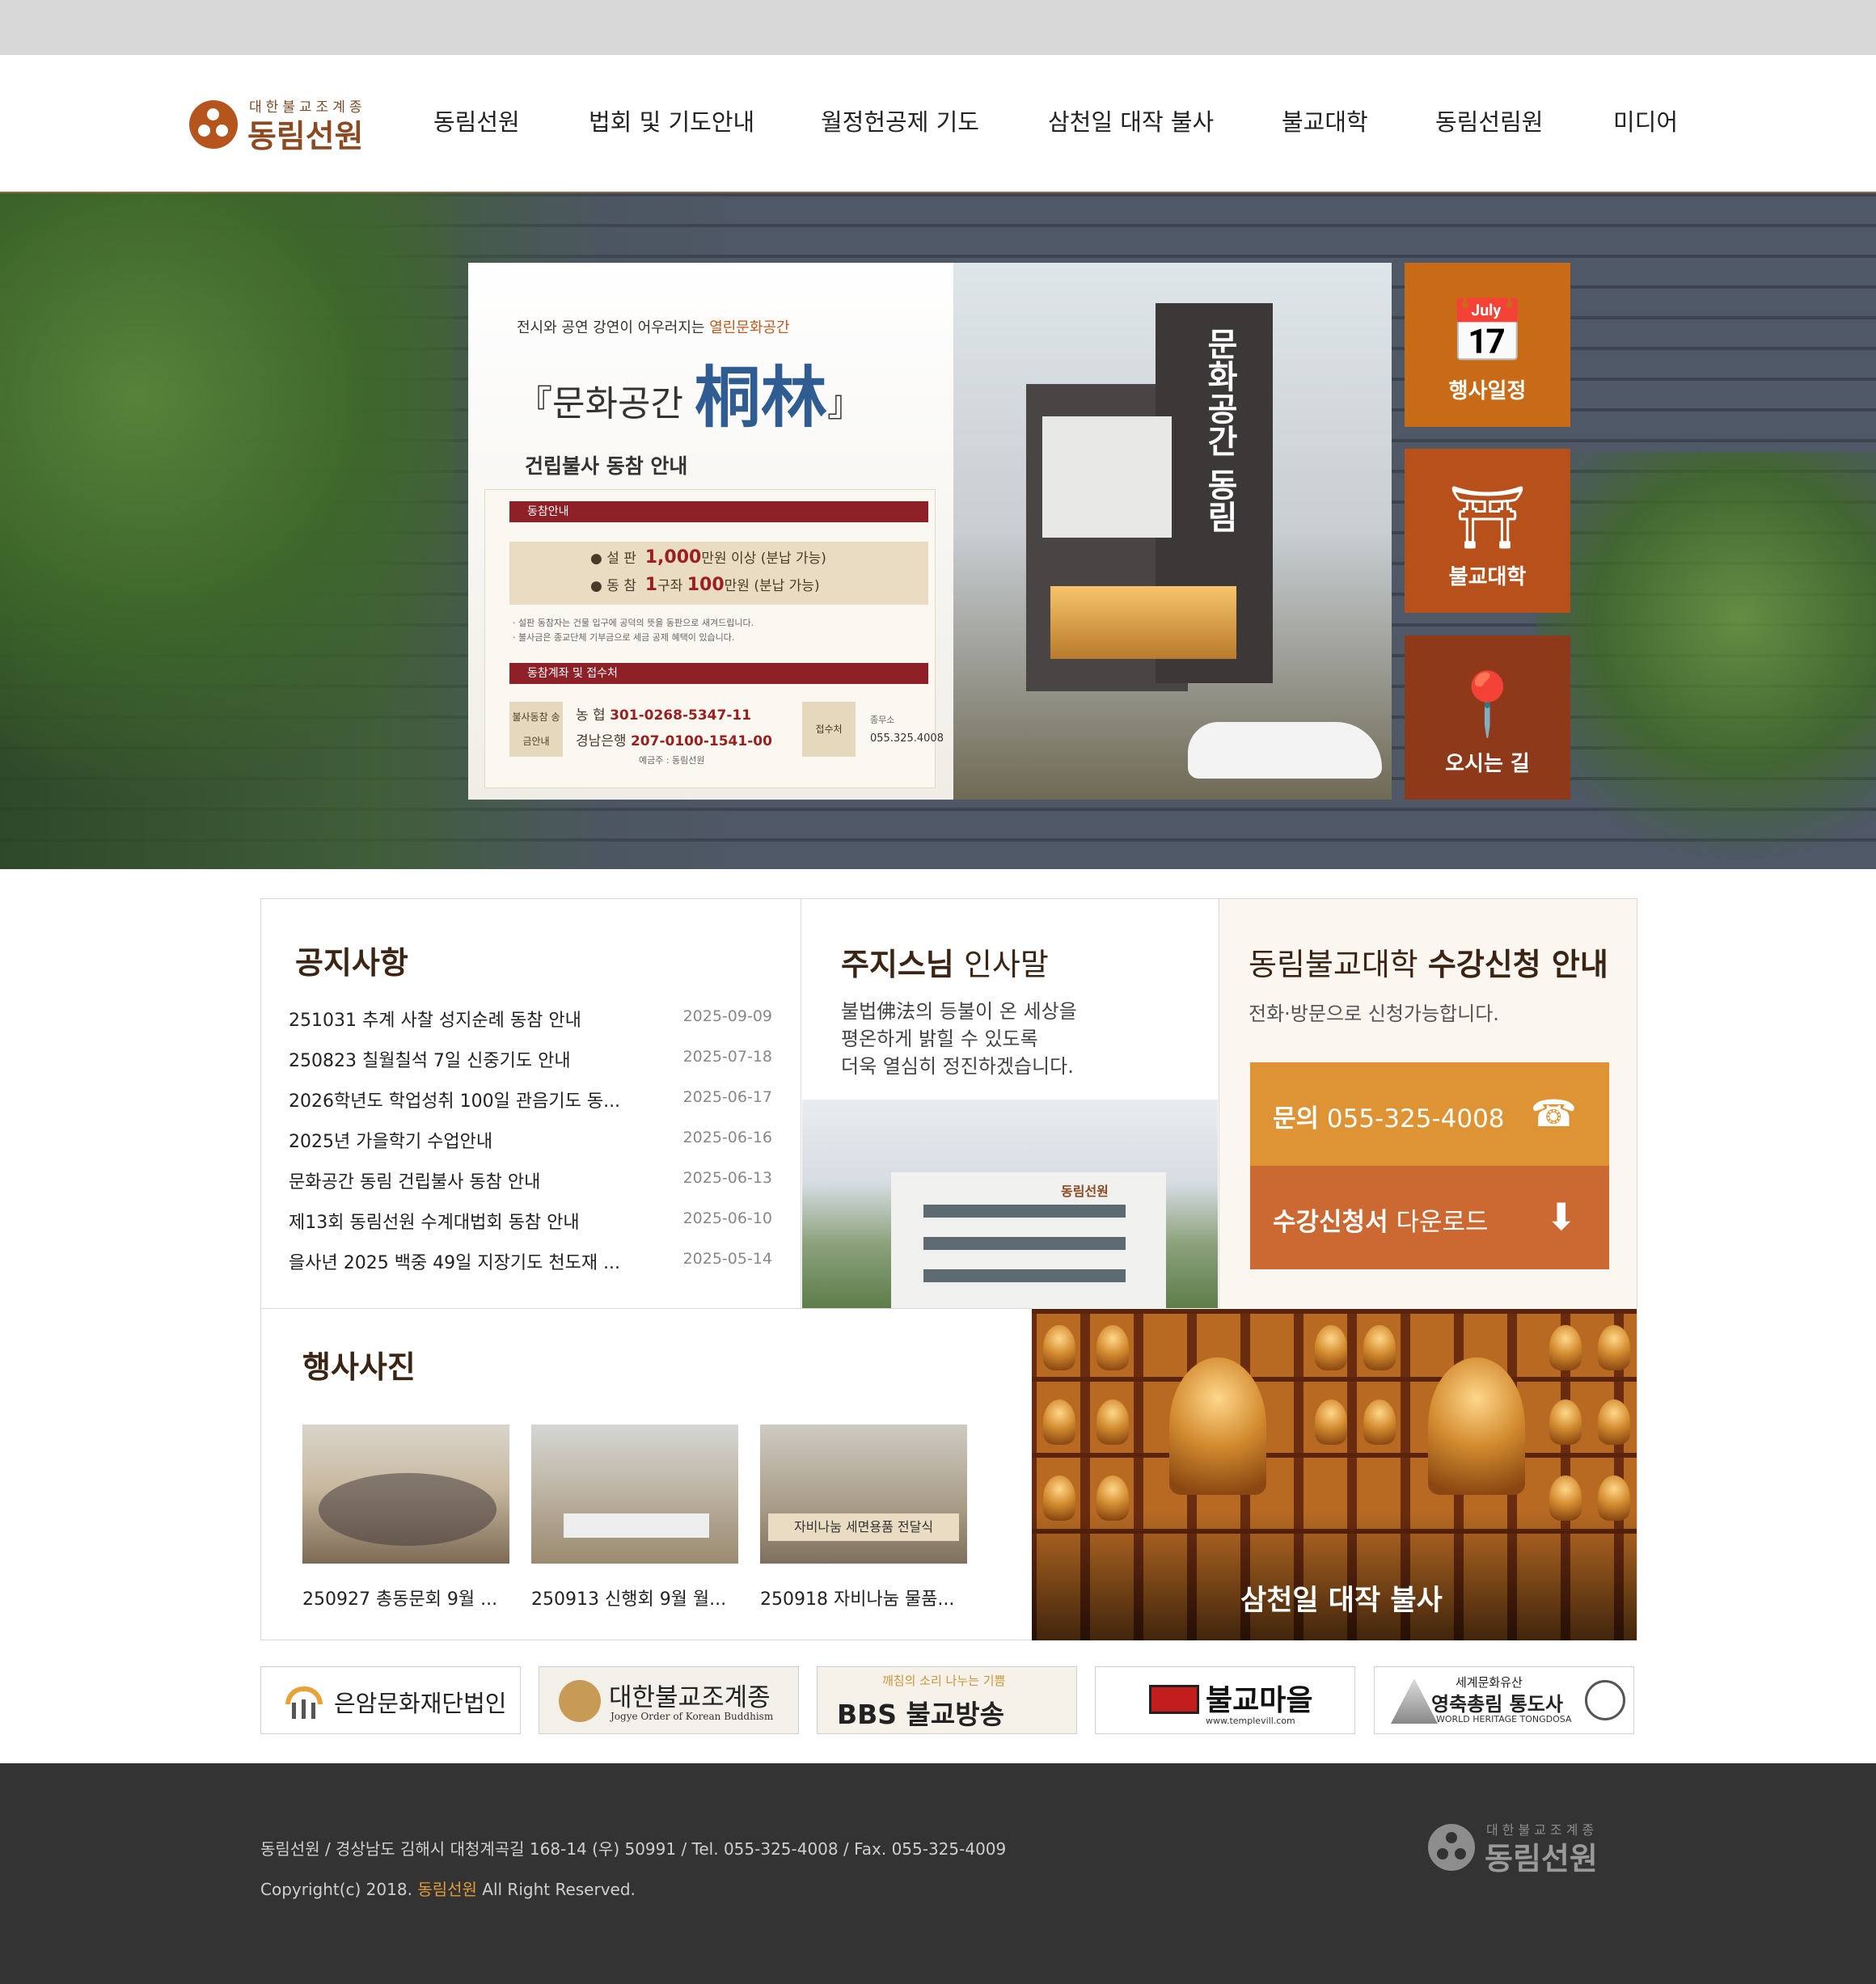 The image size is (1876, 1984). Describe the element at coordinates (1553, 1113) in the screenshot. I see `phone-icon: ☎` at that location.